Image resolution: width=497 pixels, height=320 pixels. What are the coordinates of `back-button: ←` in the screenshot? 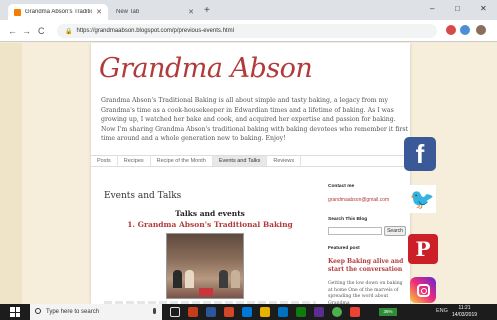 It's located at (12, 31).